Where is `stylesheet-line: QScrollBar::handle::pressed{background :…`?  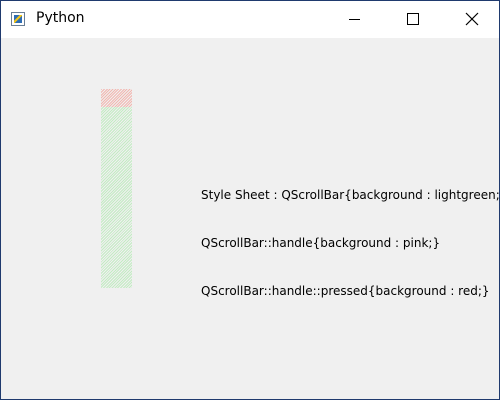
stylesheet-line: QScrollBar::handle::pressed{background :… is located at coordinates (345, 291).